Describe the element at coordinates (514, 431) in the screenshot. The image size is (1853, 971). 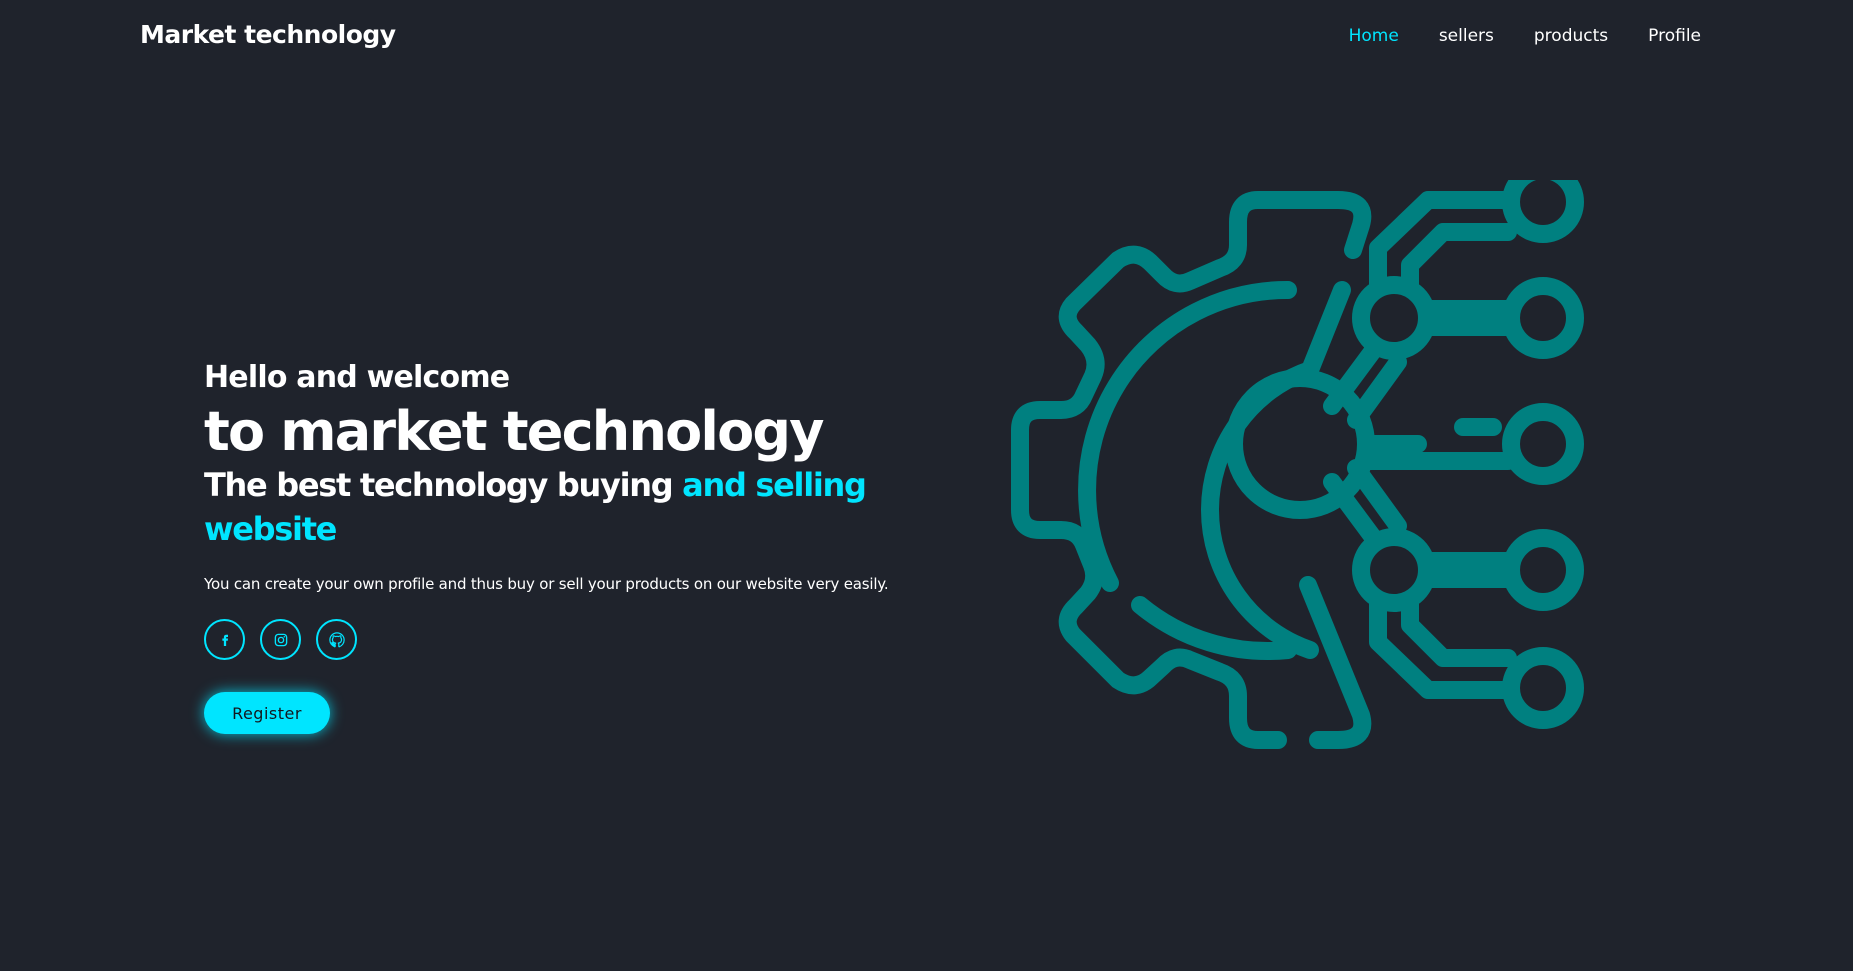
I see `hero-headline: to market technology` at that location.